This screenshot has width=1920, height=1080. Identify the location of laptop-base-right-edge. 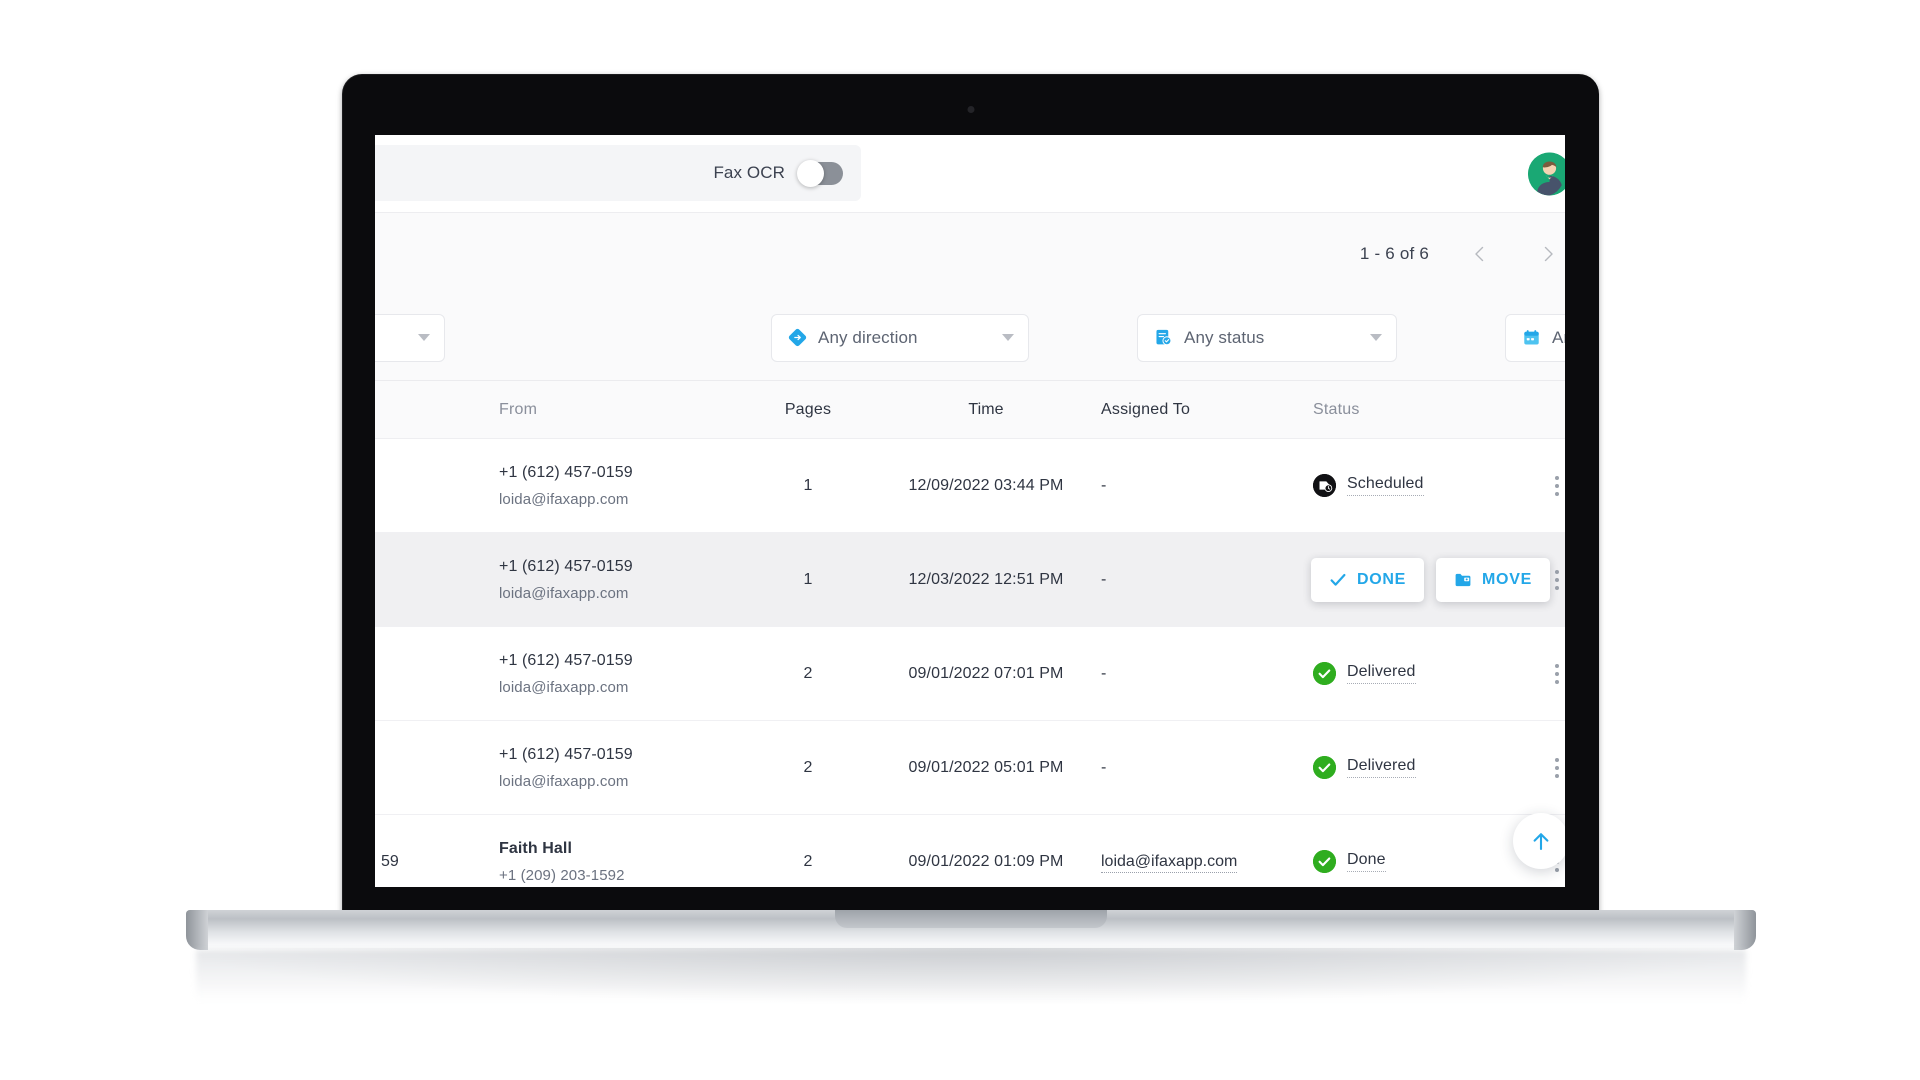
(1745, 930).